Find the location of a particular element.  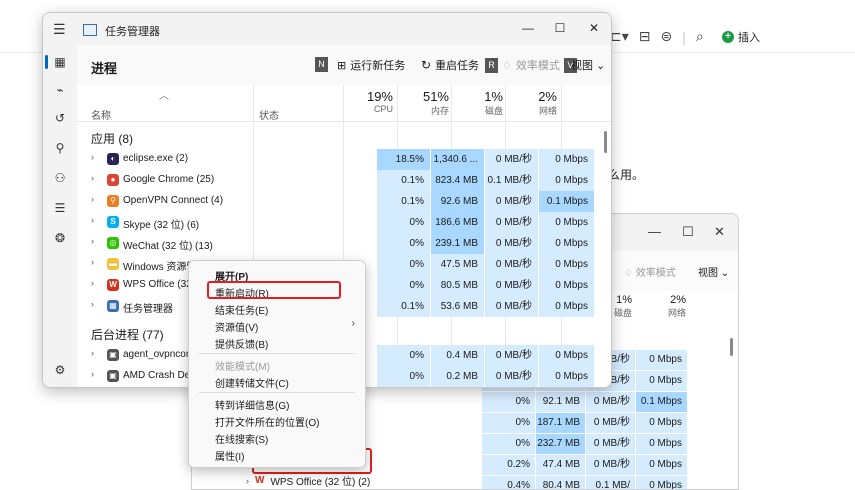

search-icon: ⌕ is located at coordinates (700, 36).